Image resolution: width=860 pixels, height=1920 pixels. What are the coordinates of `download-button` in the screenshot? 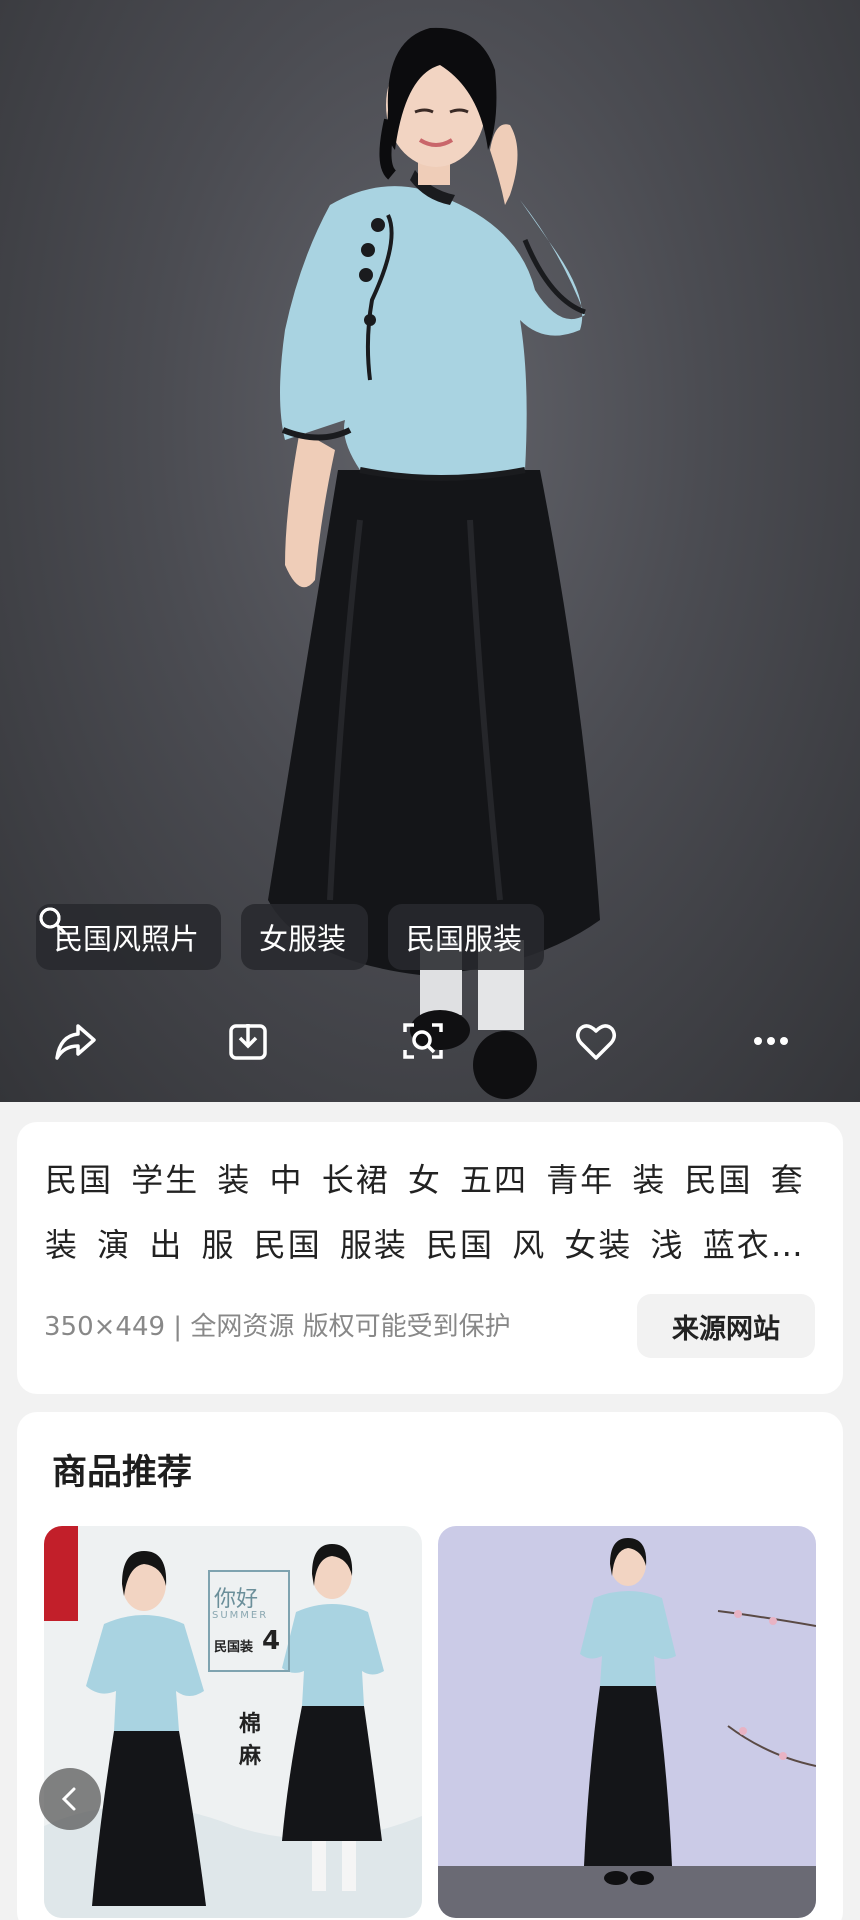 It's located at (255, 1048).